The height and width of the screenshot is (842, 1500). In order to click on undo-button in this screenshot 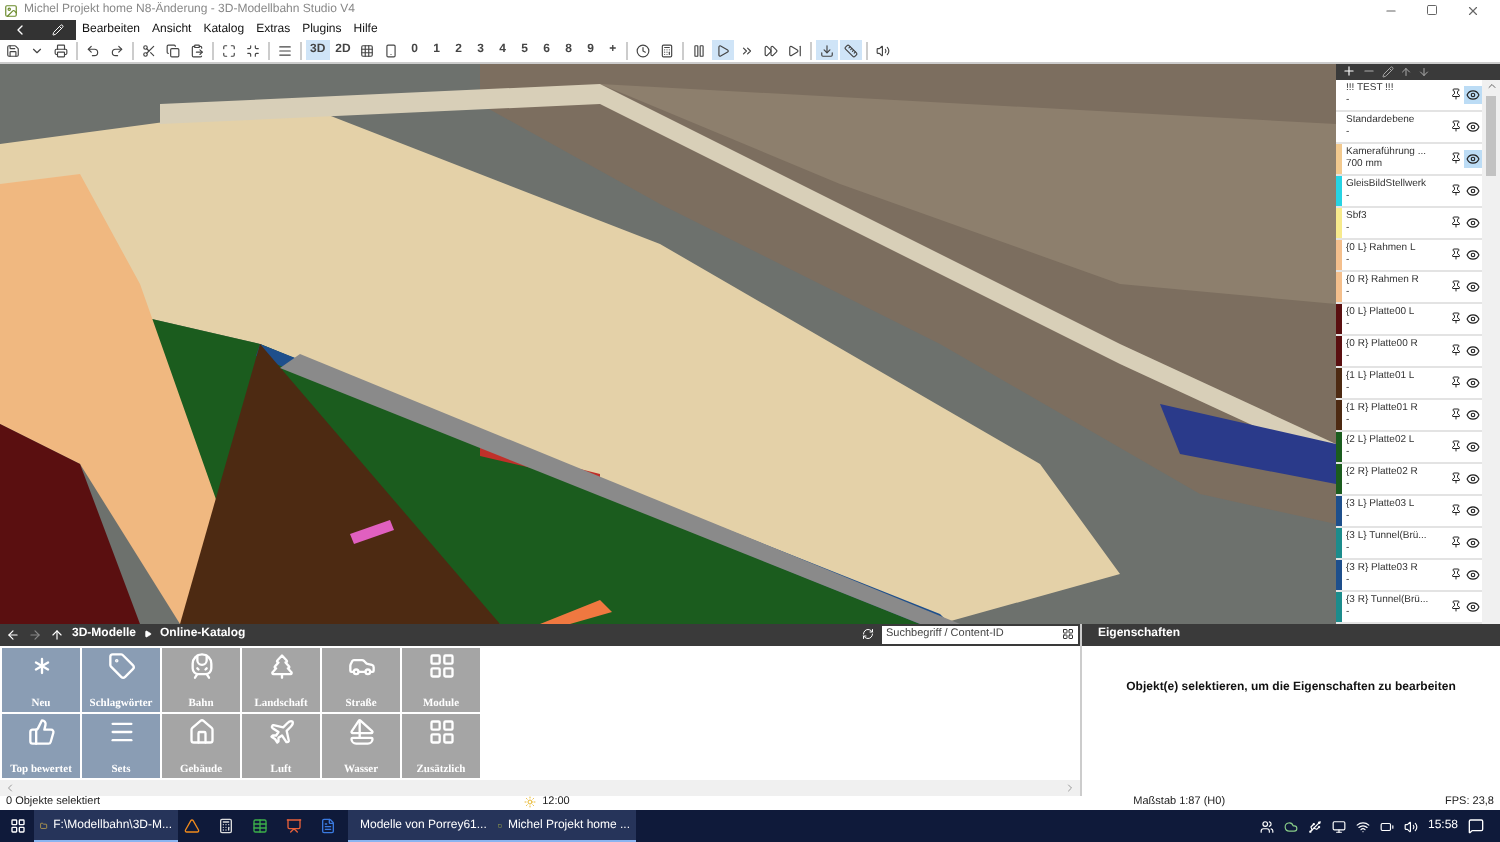, I will do `click(93, 50)`.